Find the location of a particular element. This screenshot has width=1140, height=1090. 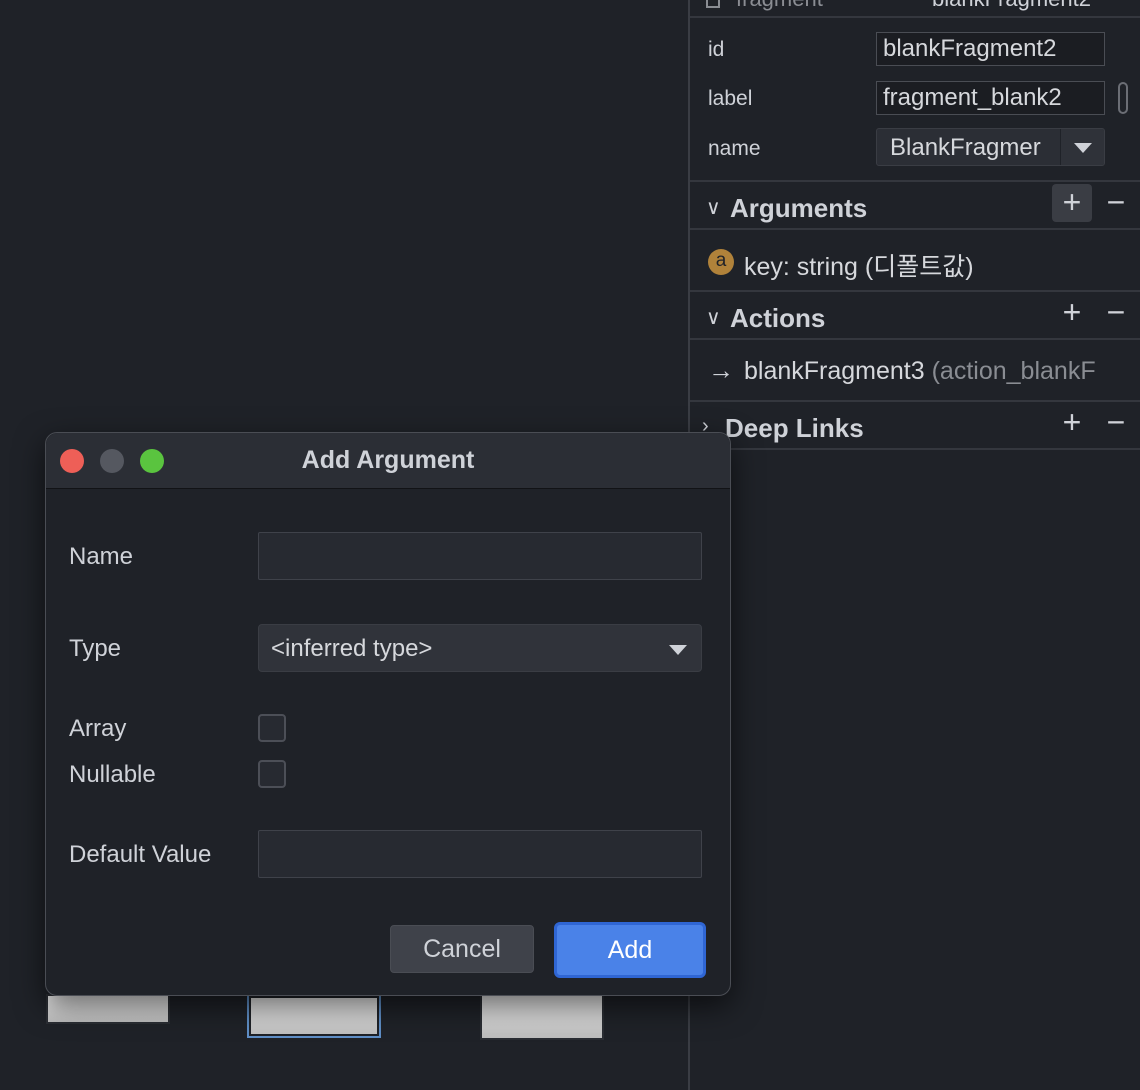

array-checkbox is located at coordinates (272, 728).